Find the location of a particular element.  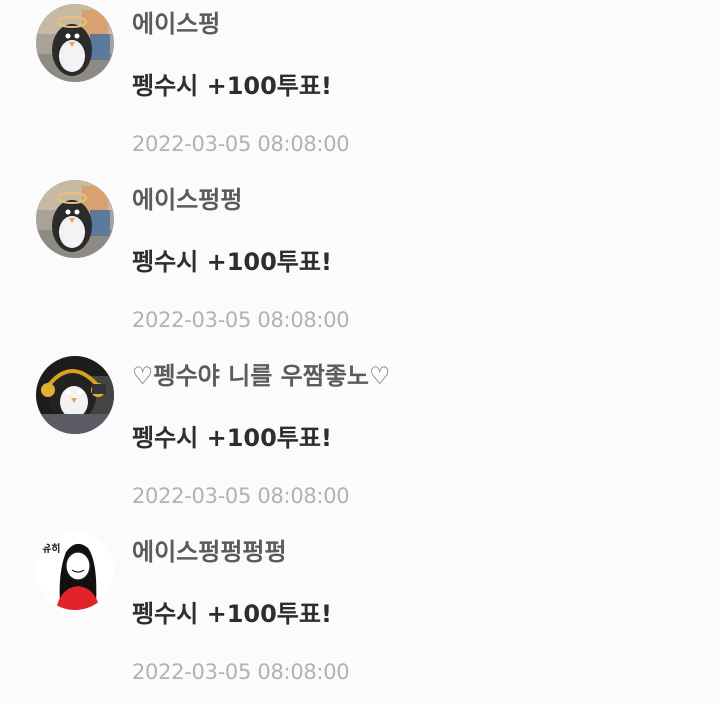

penguin-headphones-avatar-icon is located at coordinates (75, 395).